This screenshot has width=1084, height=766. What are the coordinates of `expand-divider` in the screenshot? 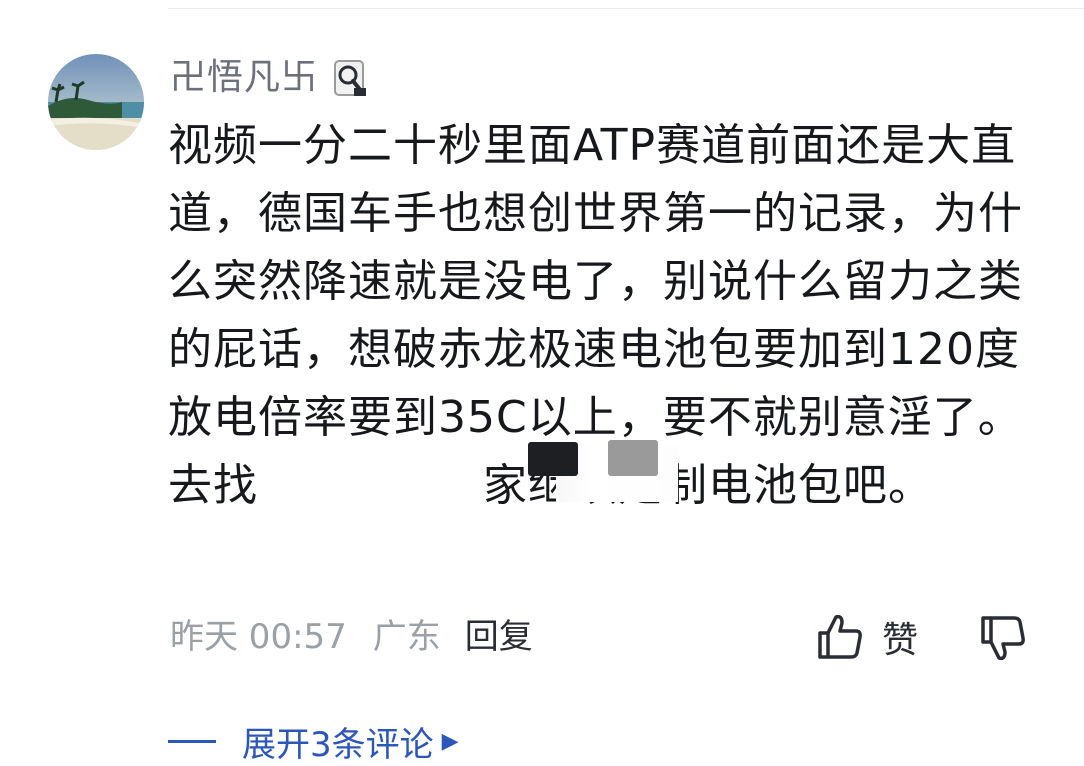 It's located at (192, 741).